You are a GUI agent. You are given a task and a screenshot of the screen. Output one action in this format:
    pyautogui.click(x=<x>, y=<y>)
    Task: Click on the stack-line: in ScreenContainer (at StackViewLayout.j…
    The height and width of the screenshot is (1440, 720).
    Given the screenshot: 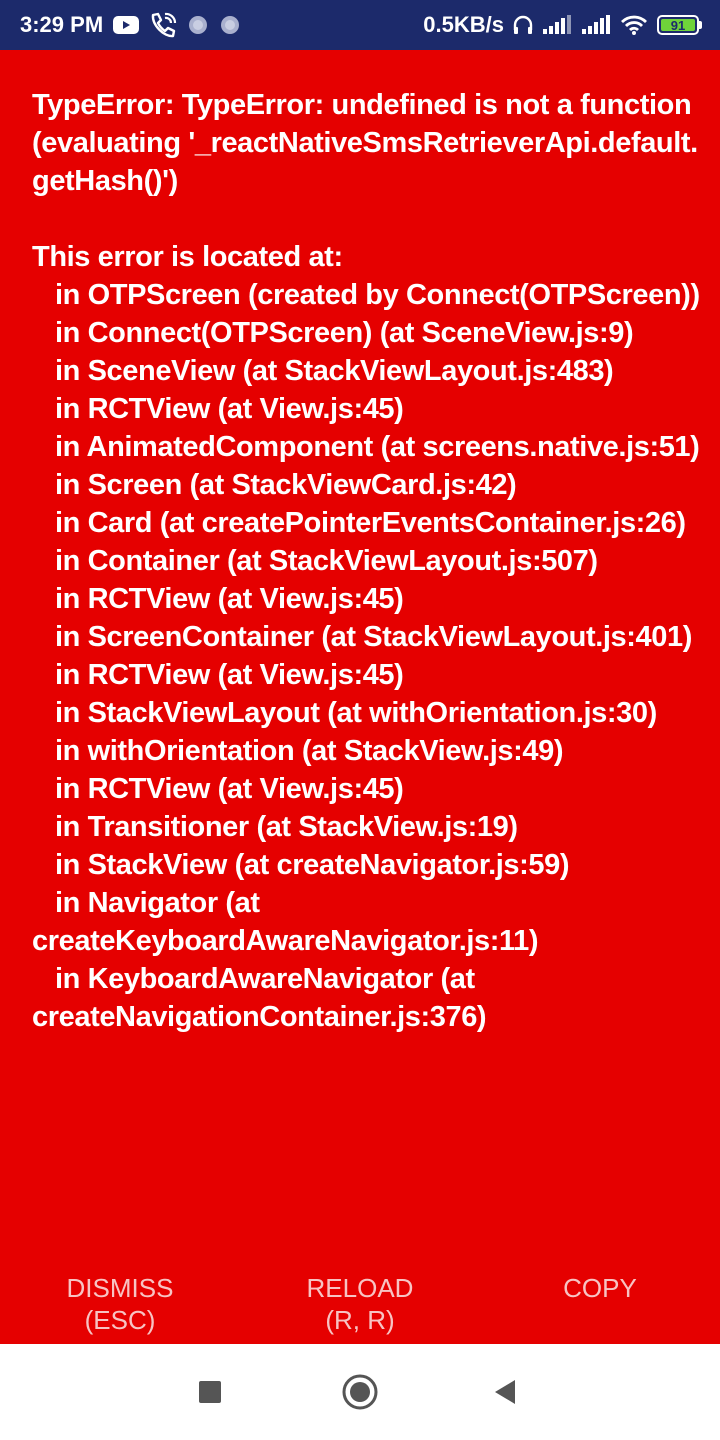 What is the action you would take?
    pyautogui.click(x=362, y=637)
    